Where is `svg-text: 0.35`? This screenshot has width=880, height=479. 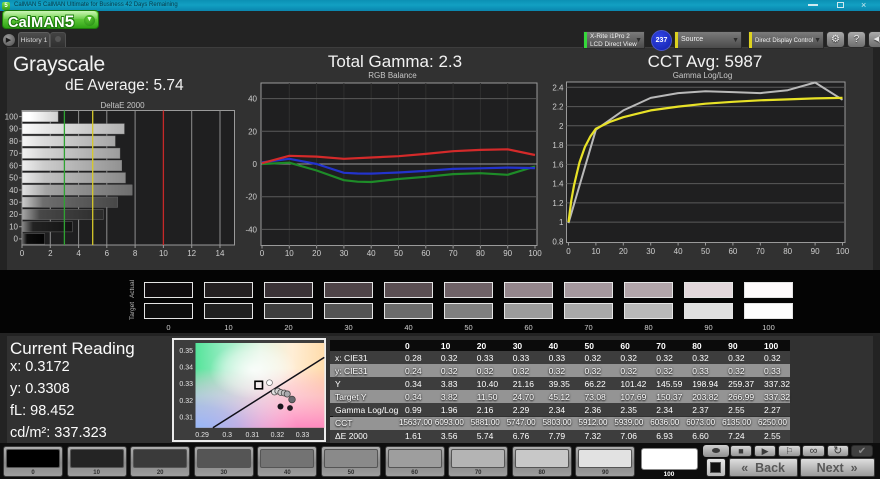
svg-text: 0.35 is located at coordinates (186, 351).